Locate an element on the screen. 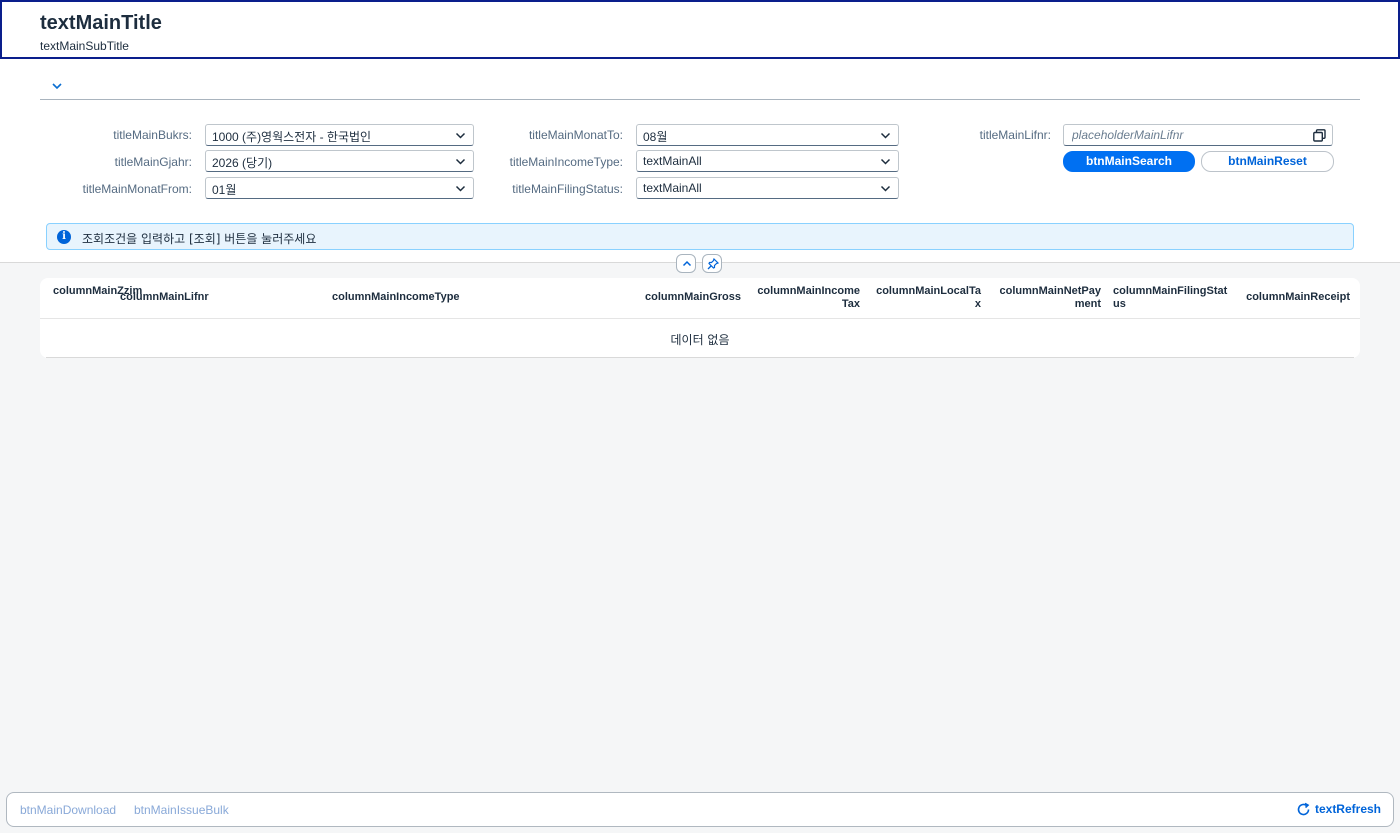 This screenshot has height=833, width=1400. column-header-filing-status: columnMainFilingStatus is located at coordinates (1173, 298).